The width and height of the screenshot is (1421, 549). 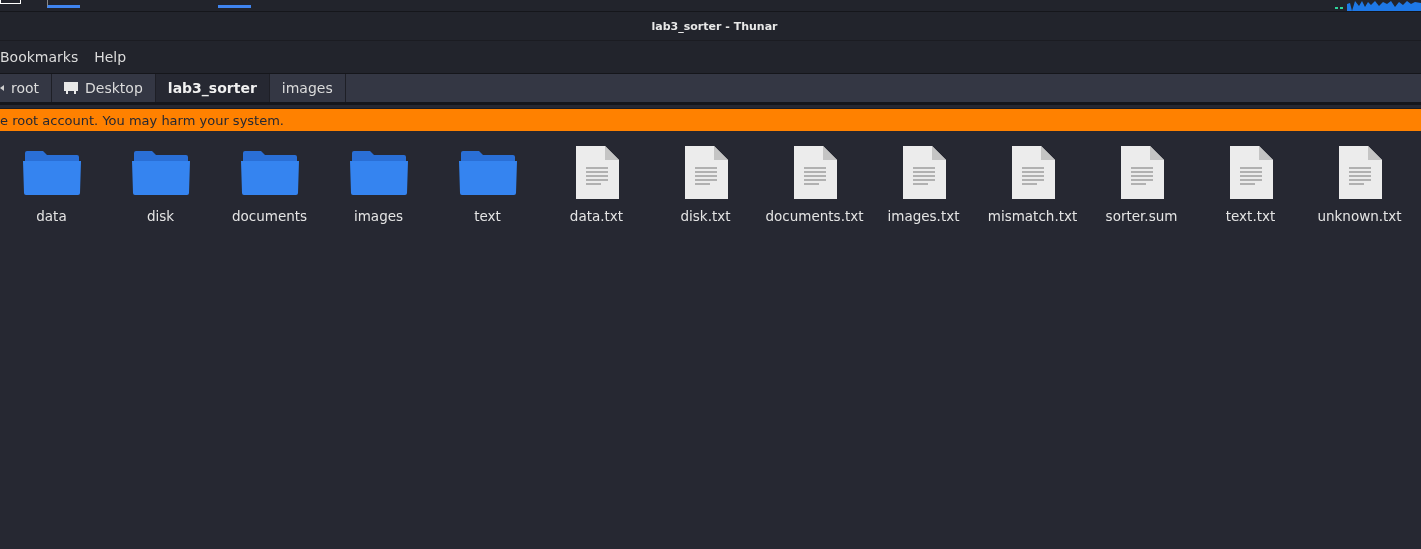 What do you see at coordinates (160, 216) in the screenshot?
I see `file-name: disk` at bounding box center [160, 216].